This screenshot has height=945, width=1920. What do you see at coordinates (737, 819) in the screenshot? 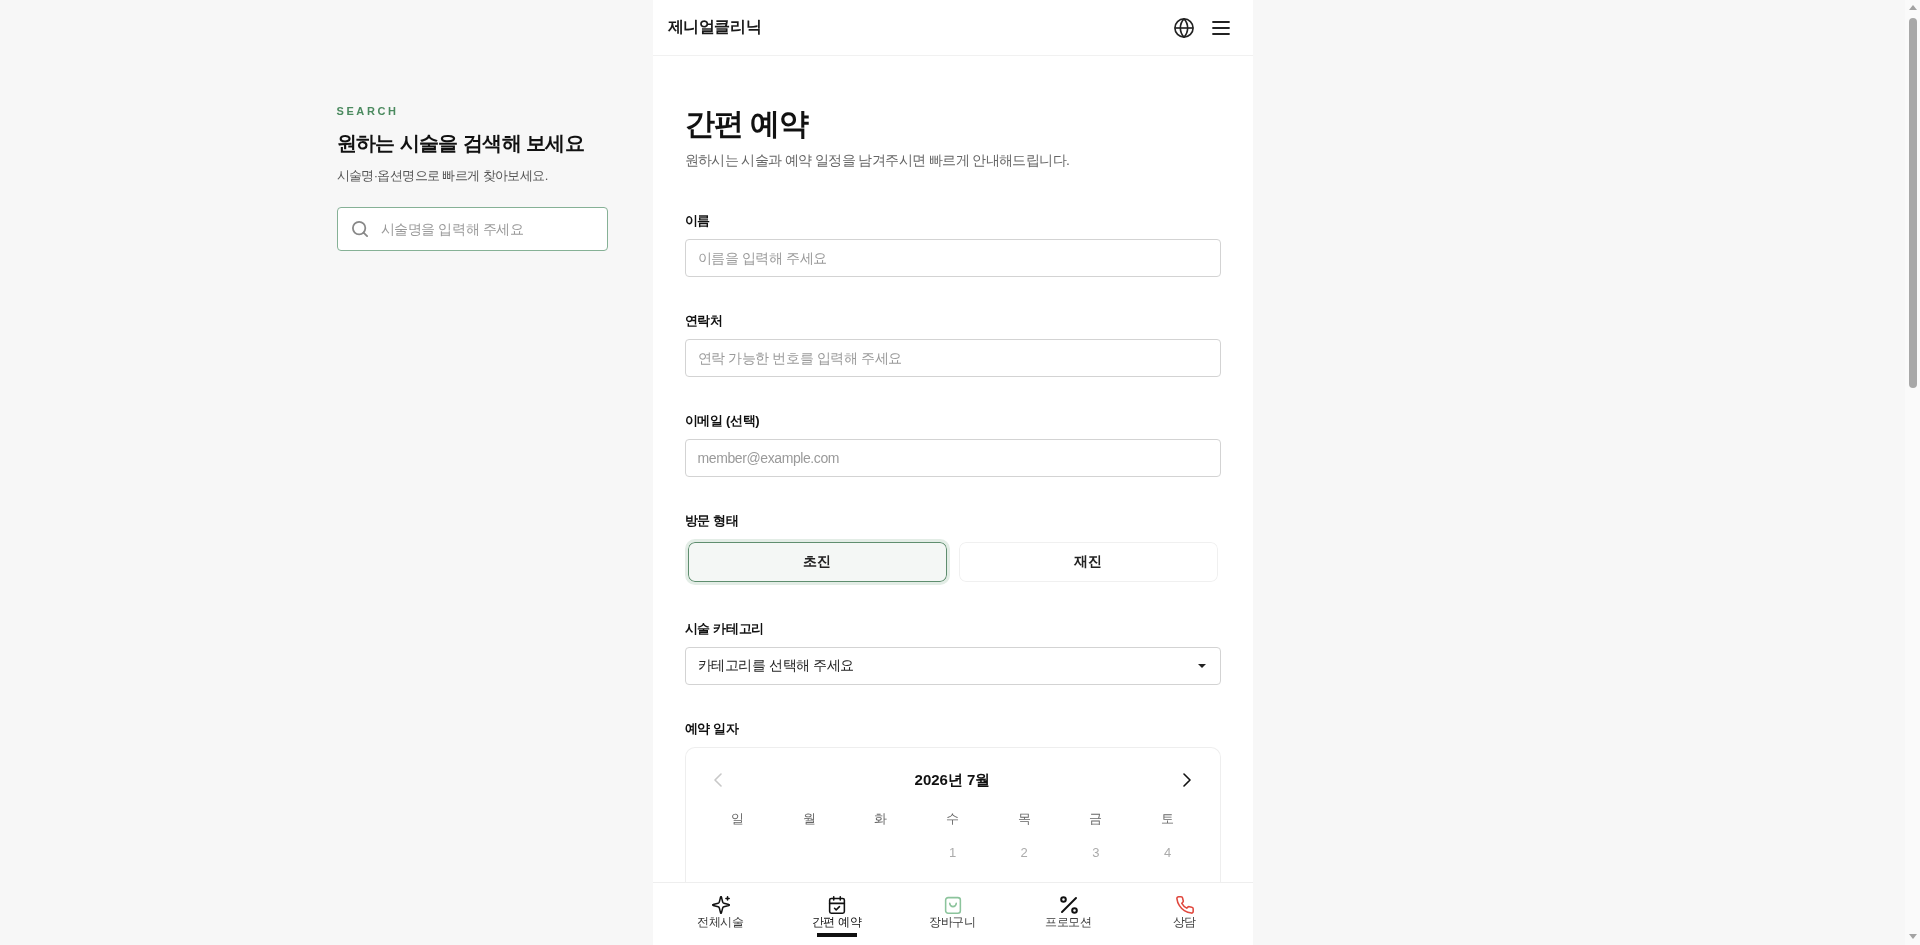
I see `weekday-label: 일` at bounding box center [737, 819].